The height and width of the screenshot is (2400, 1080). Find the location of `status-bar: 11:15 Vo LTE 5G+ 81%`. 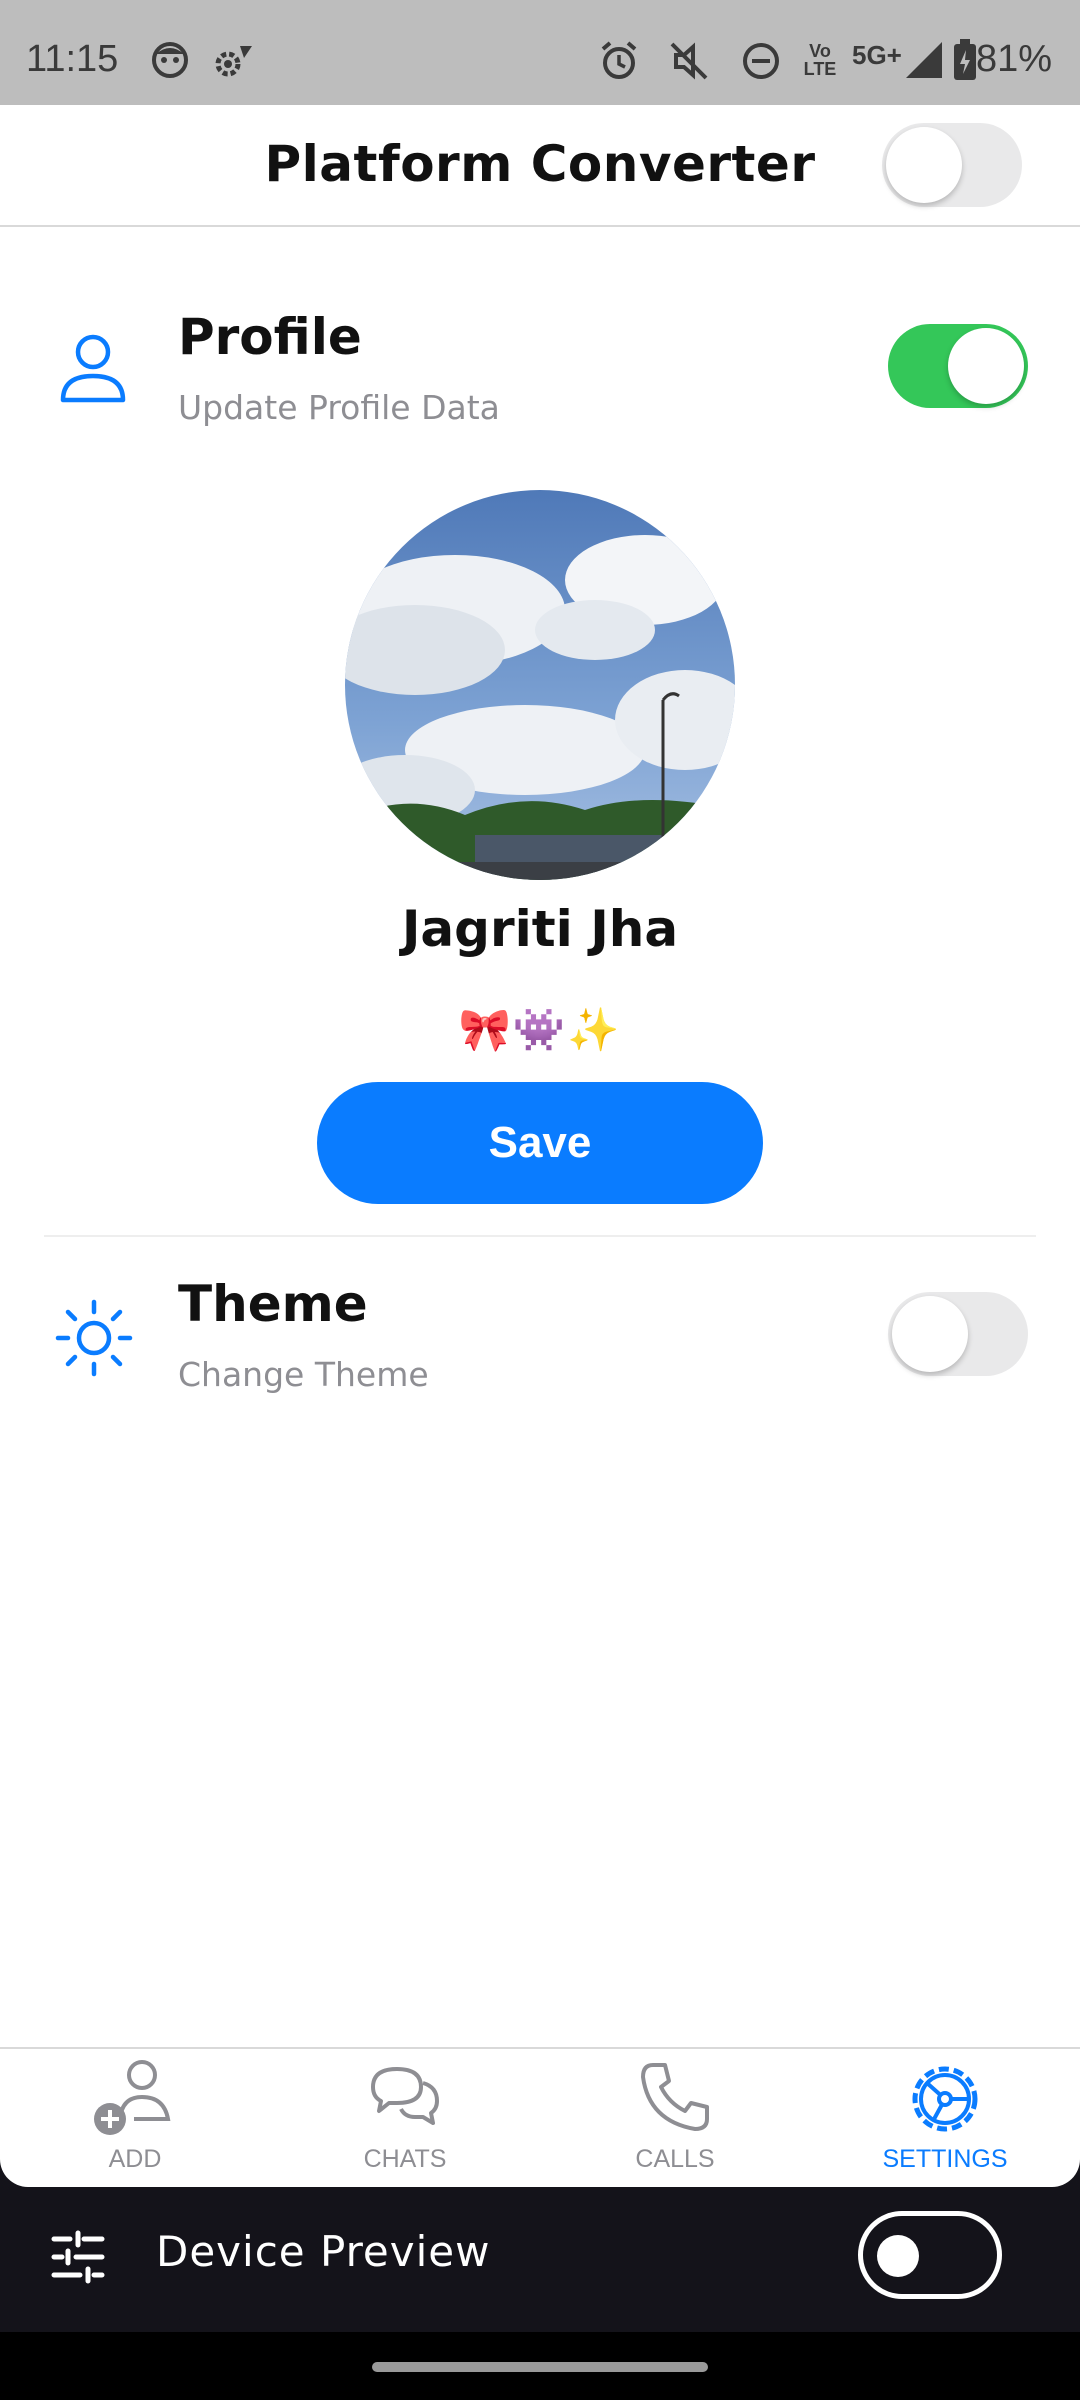

status-bar: 11:15 Vo LTE 5G+ 81% is located at coordinates (540, 52).